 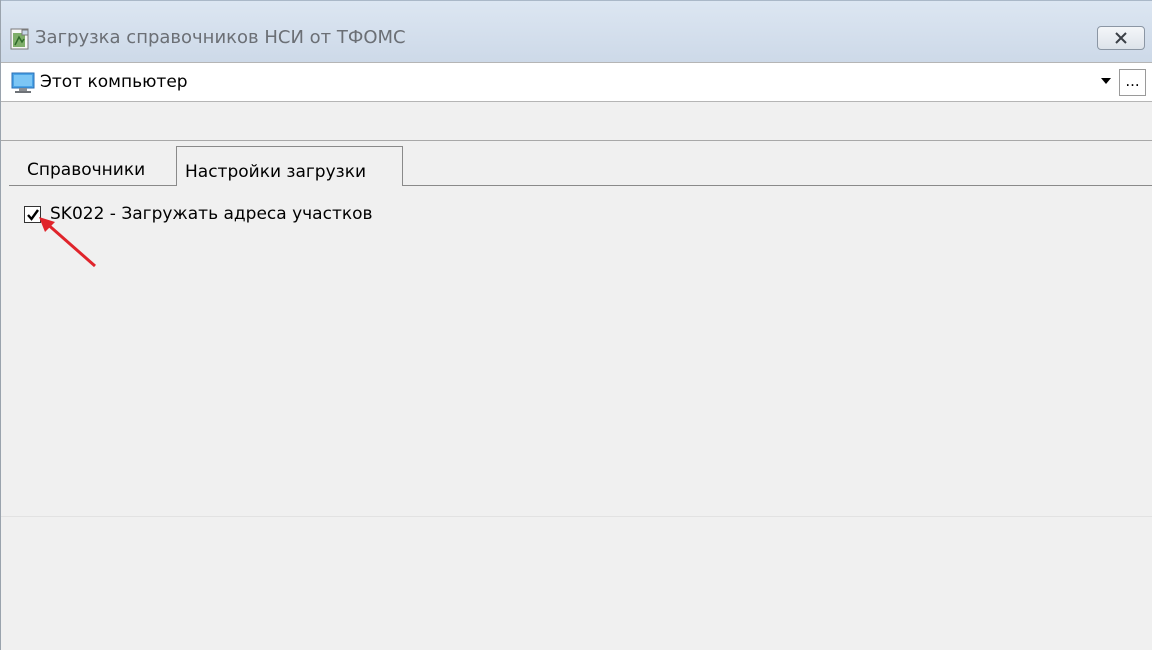 What do you see at coordinates (86, 171) in the screenshot?
I see `tab-spravochniki: Справочники` at bounding box center [86, 171].